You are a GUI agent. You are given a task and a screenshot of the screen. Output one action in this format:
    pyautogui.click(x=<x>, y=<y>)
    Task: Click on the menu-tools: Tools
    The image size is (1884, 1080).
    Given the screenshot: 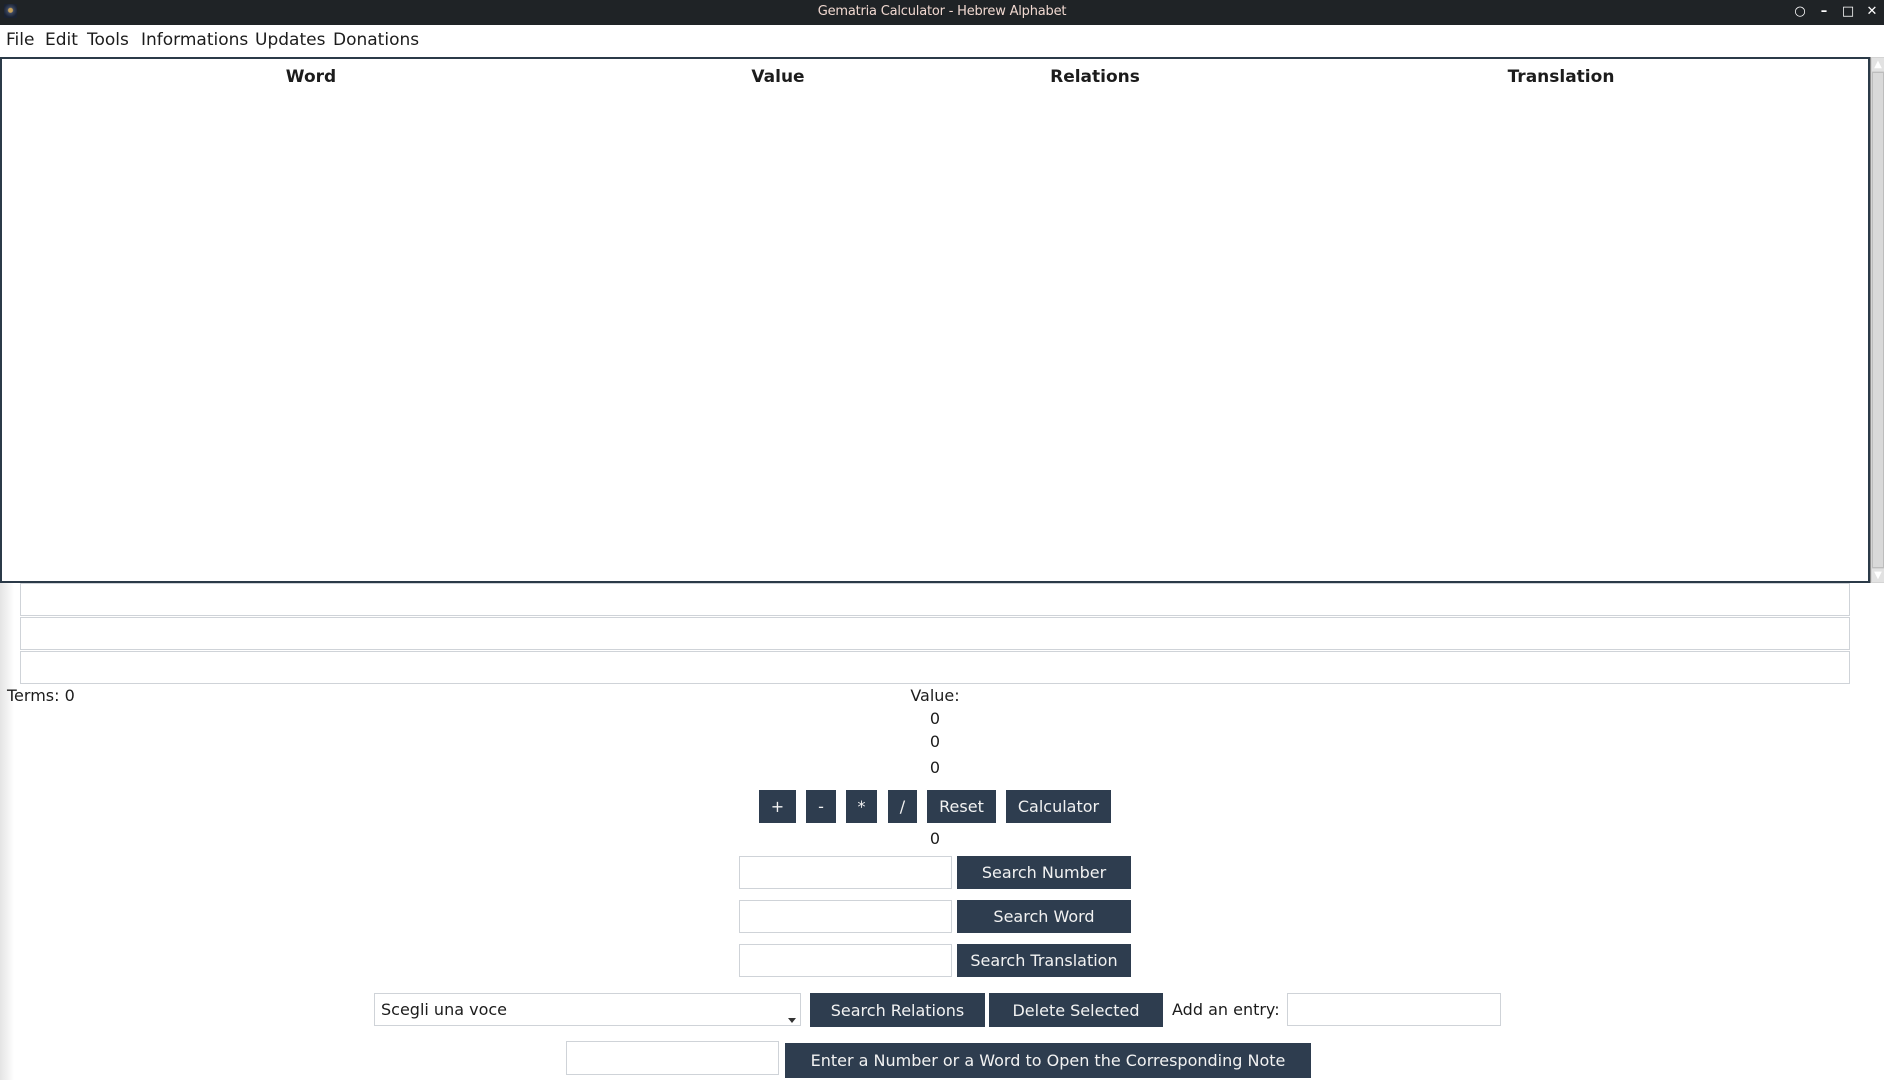 What is the action you would take?
    pyautogui.click(x=108, y=40)
    